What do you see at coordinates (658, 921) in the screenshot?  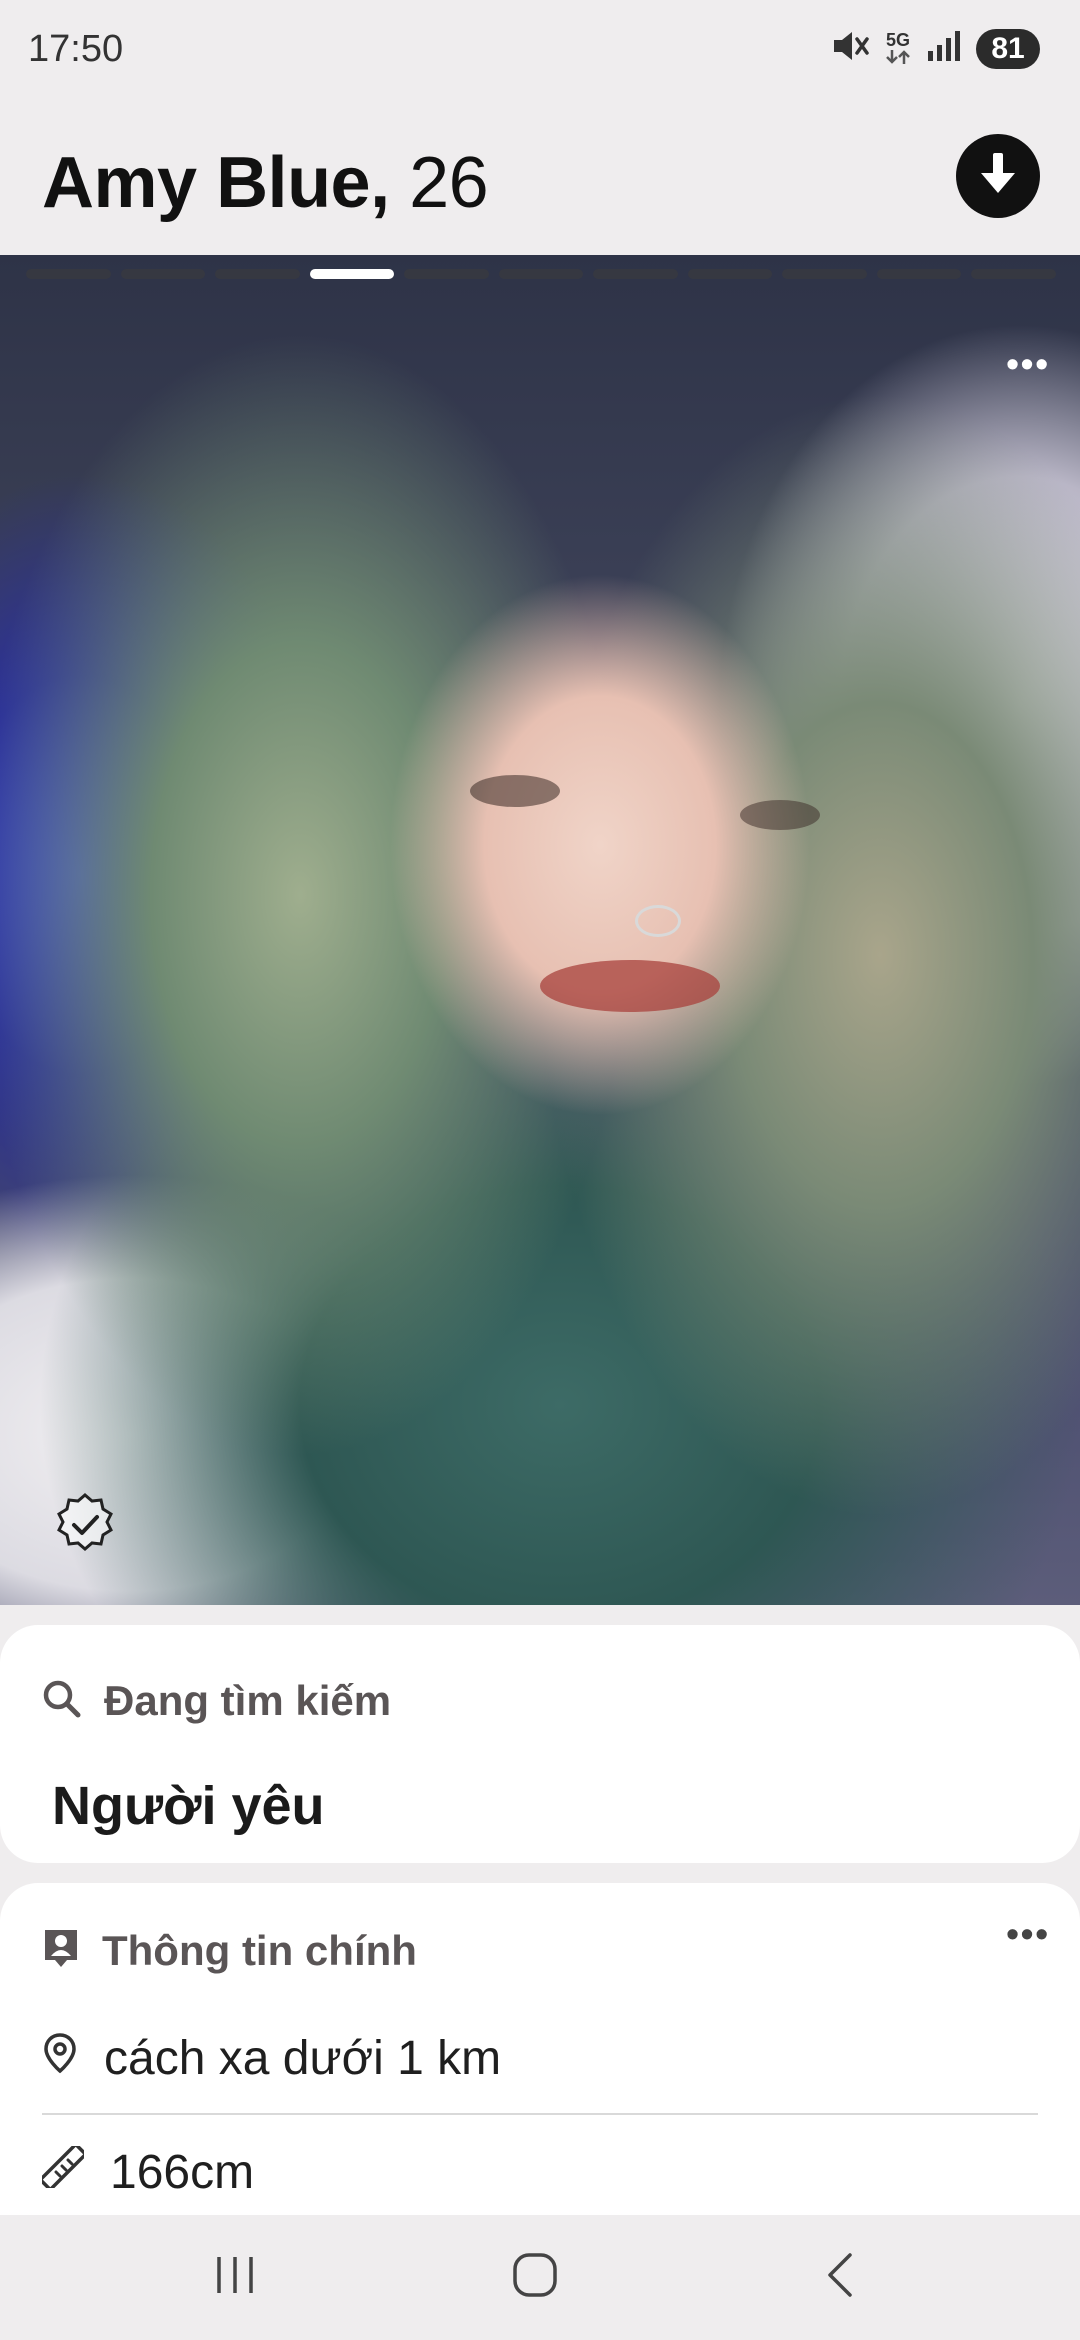 I see `photo-nose-ring` at bounding box center [658, 921].